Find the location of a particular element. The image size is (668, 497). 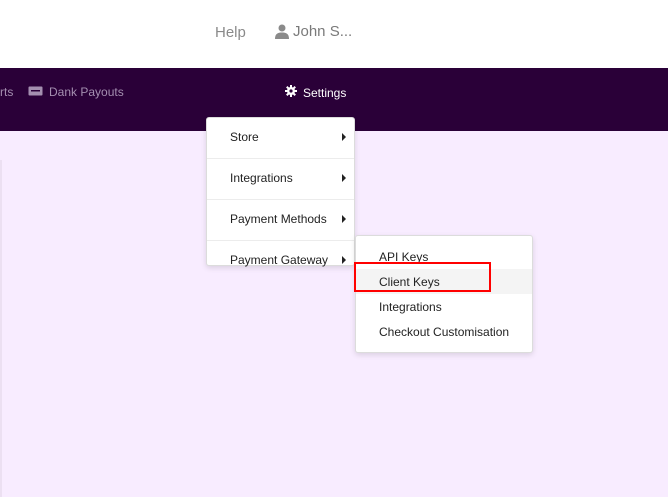

submenu-client-keys: Client Keys is located at coordinates (444, 281).